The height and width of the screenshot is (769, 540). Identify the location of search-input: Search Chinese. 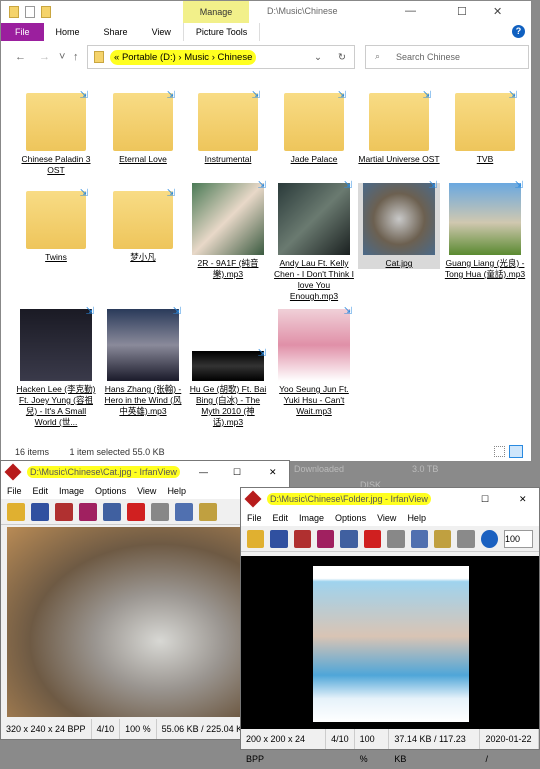
(447, 57).